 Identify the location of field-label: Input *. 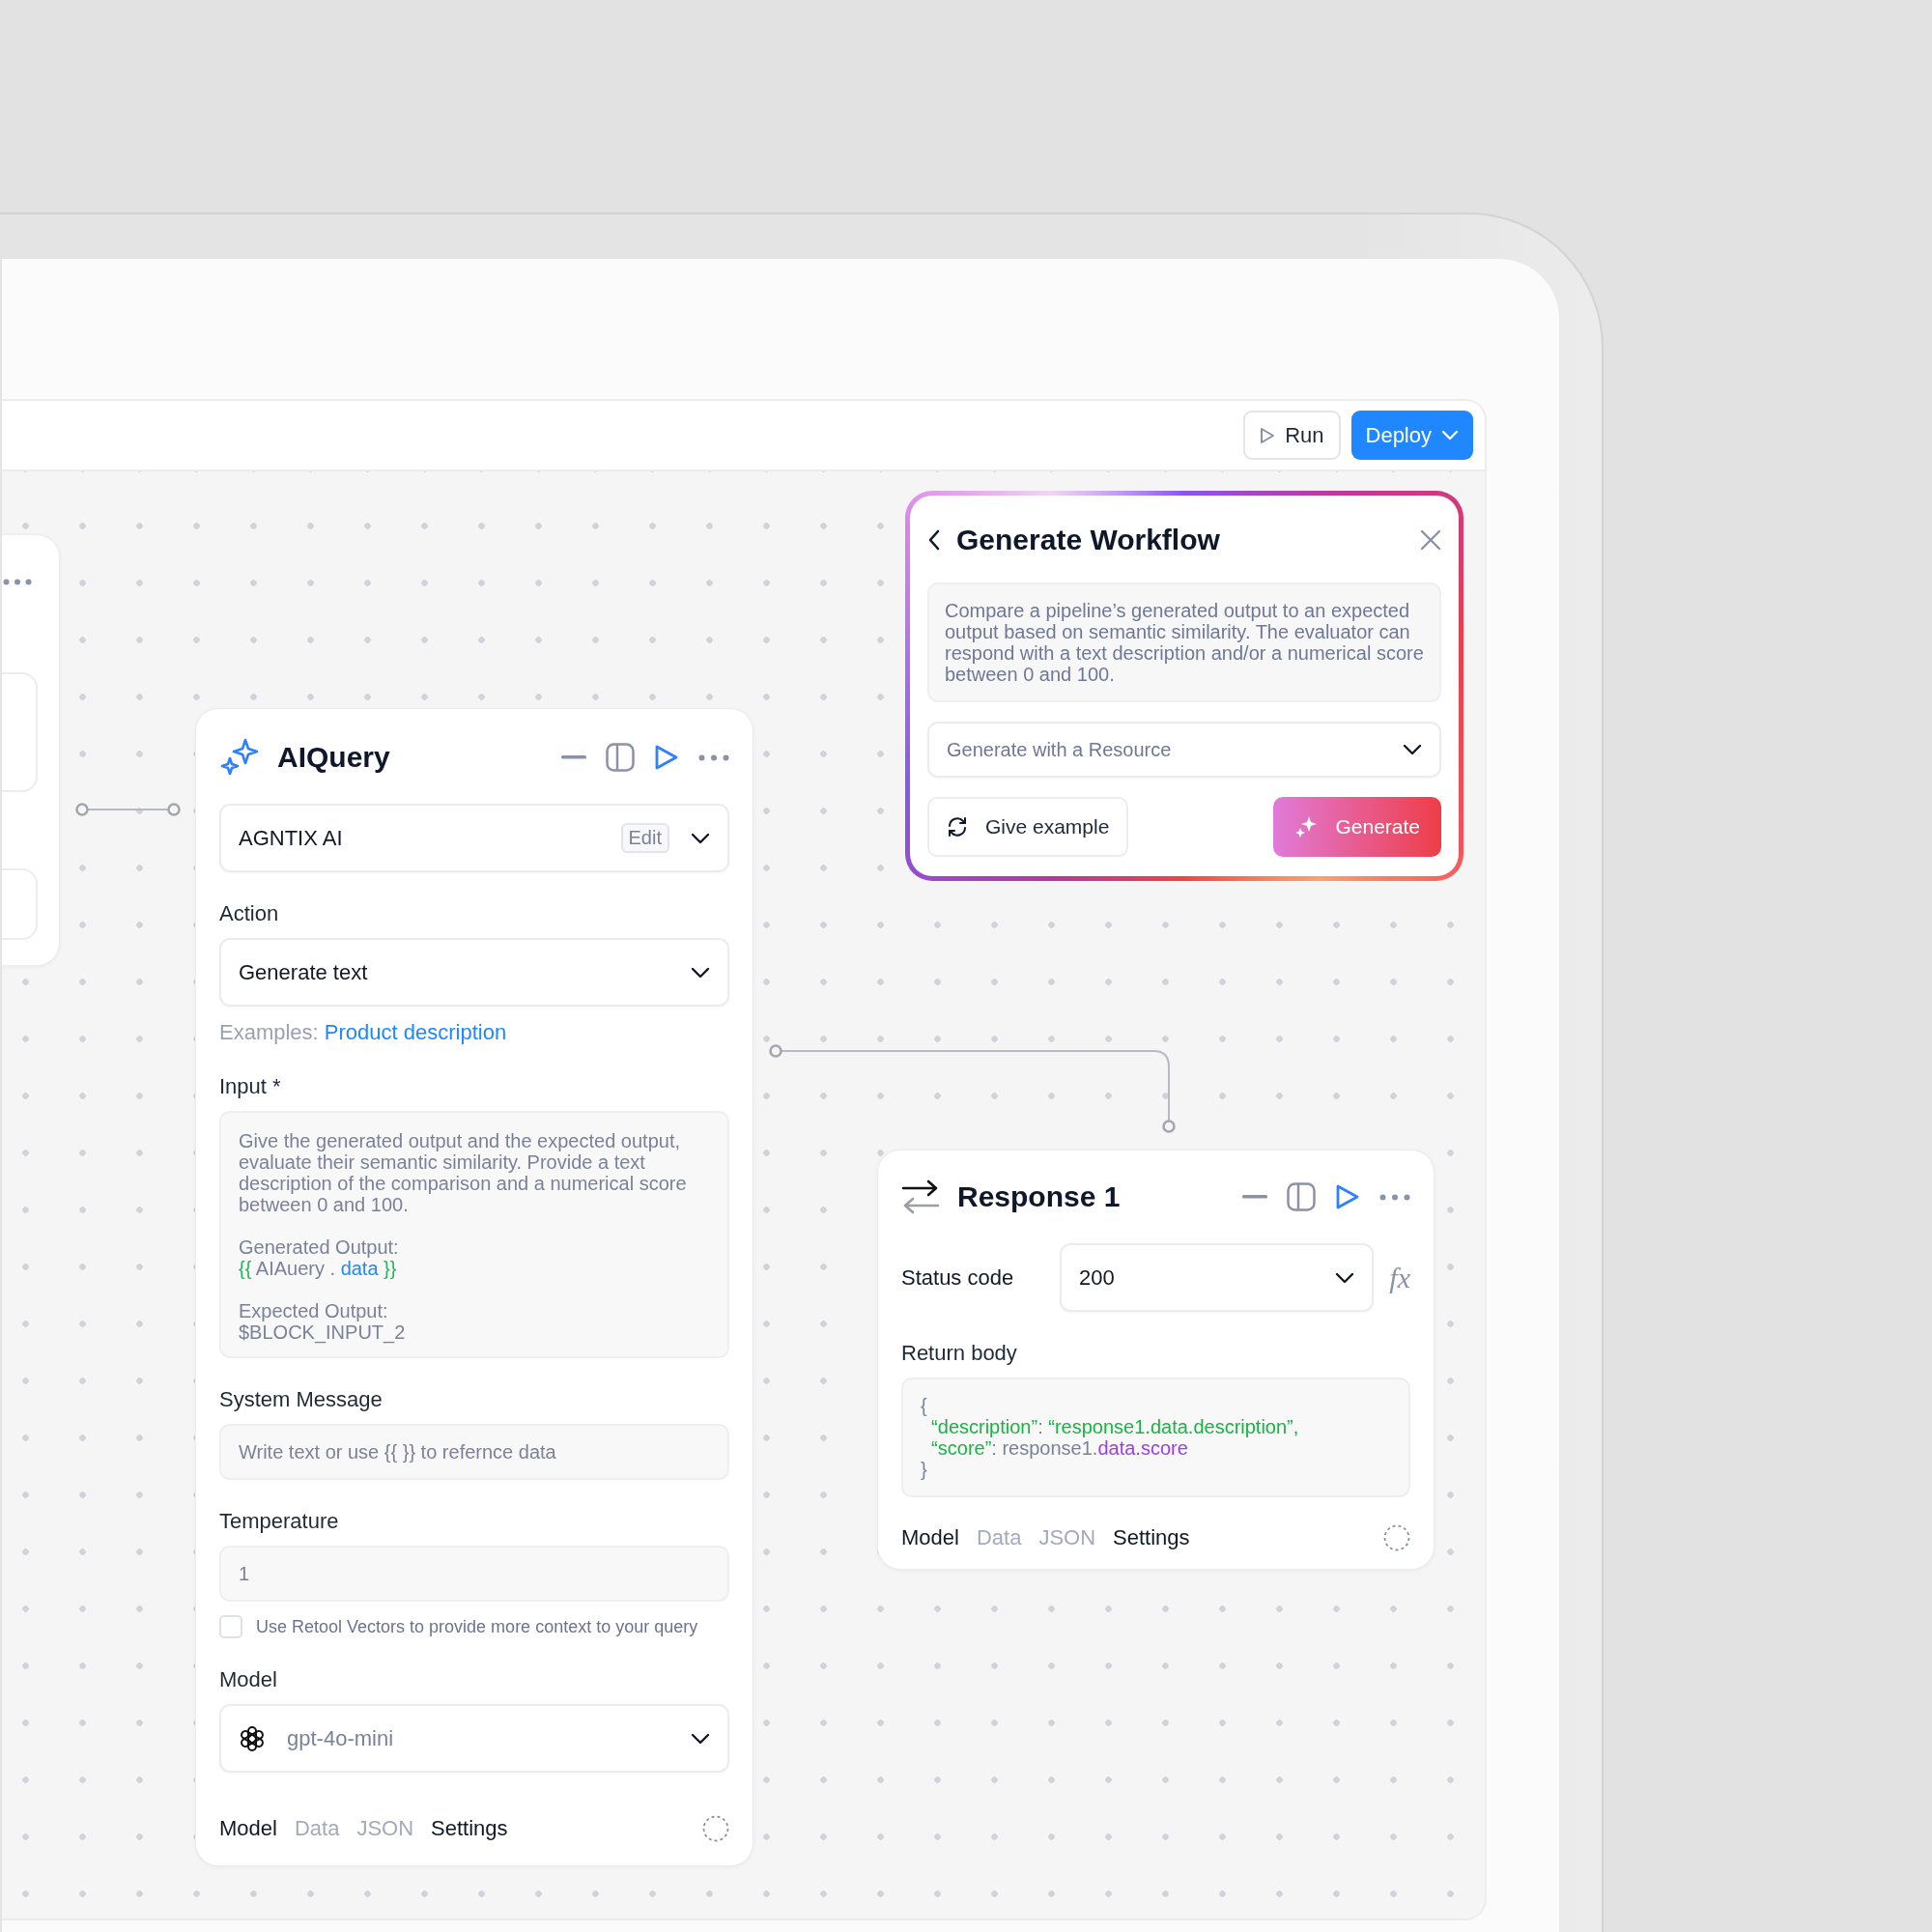
(250, 1086).